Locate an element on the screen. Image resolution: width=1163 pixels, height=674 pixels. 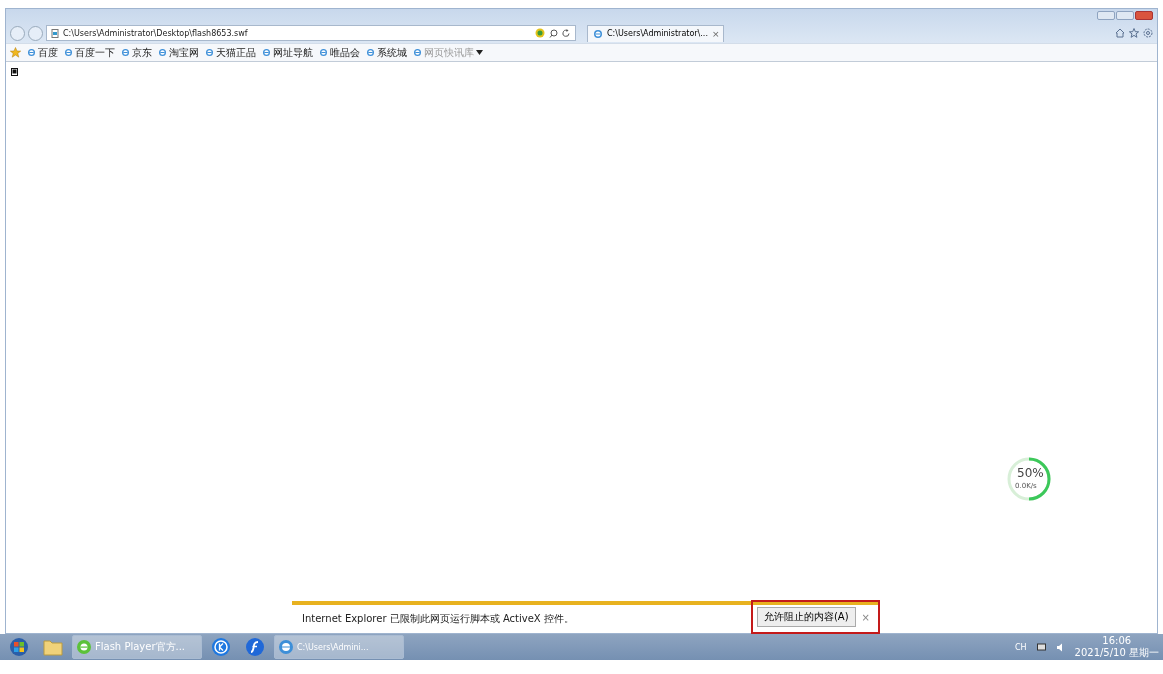
favorite-link: 网址导航 is located at coordinates (287, 52).